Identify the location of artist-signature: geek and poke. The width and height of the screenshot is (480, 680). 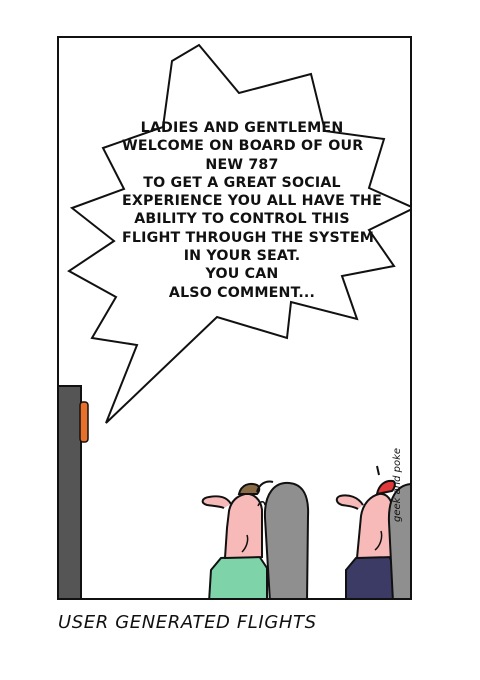
(397, 484).